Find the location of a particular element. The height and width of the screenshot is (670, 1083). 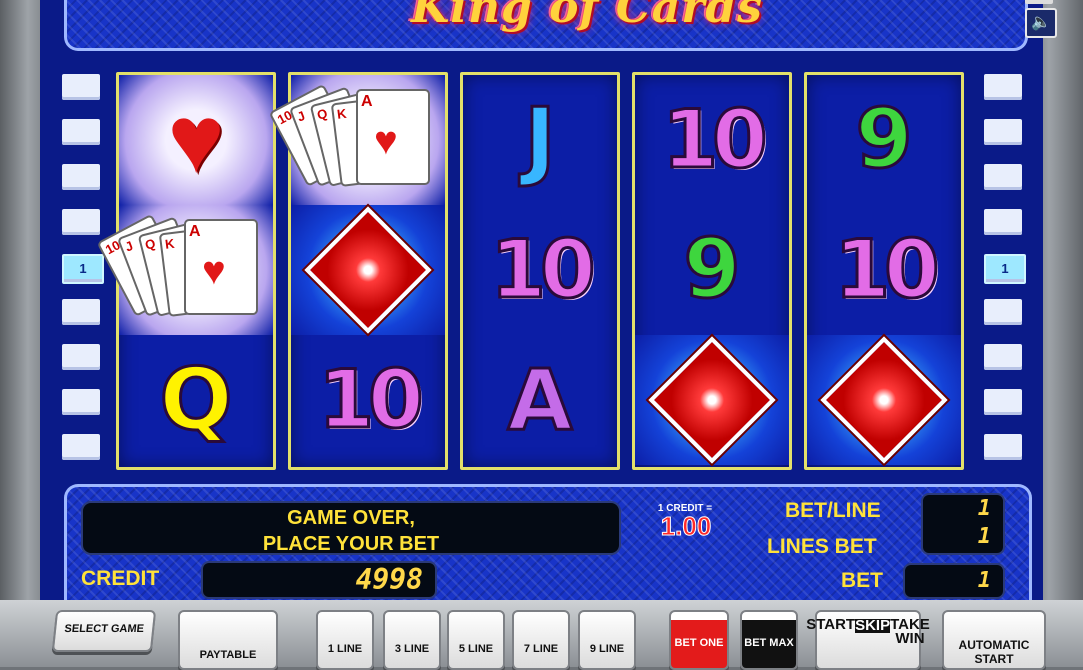

heart-symbol: ♥ is located at coordinates (196, 139).